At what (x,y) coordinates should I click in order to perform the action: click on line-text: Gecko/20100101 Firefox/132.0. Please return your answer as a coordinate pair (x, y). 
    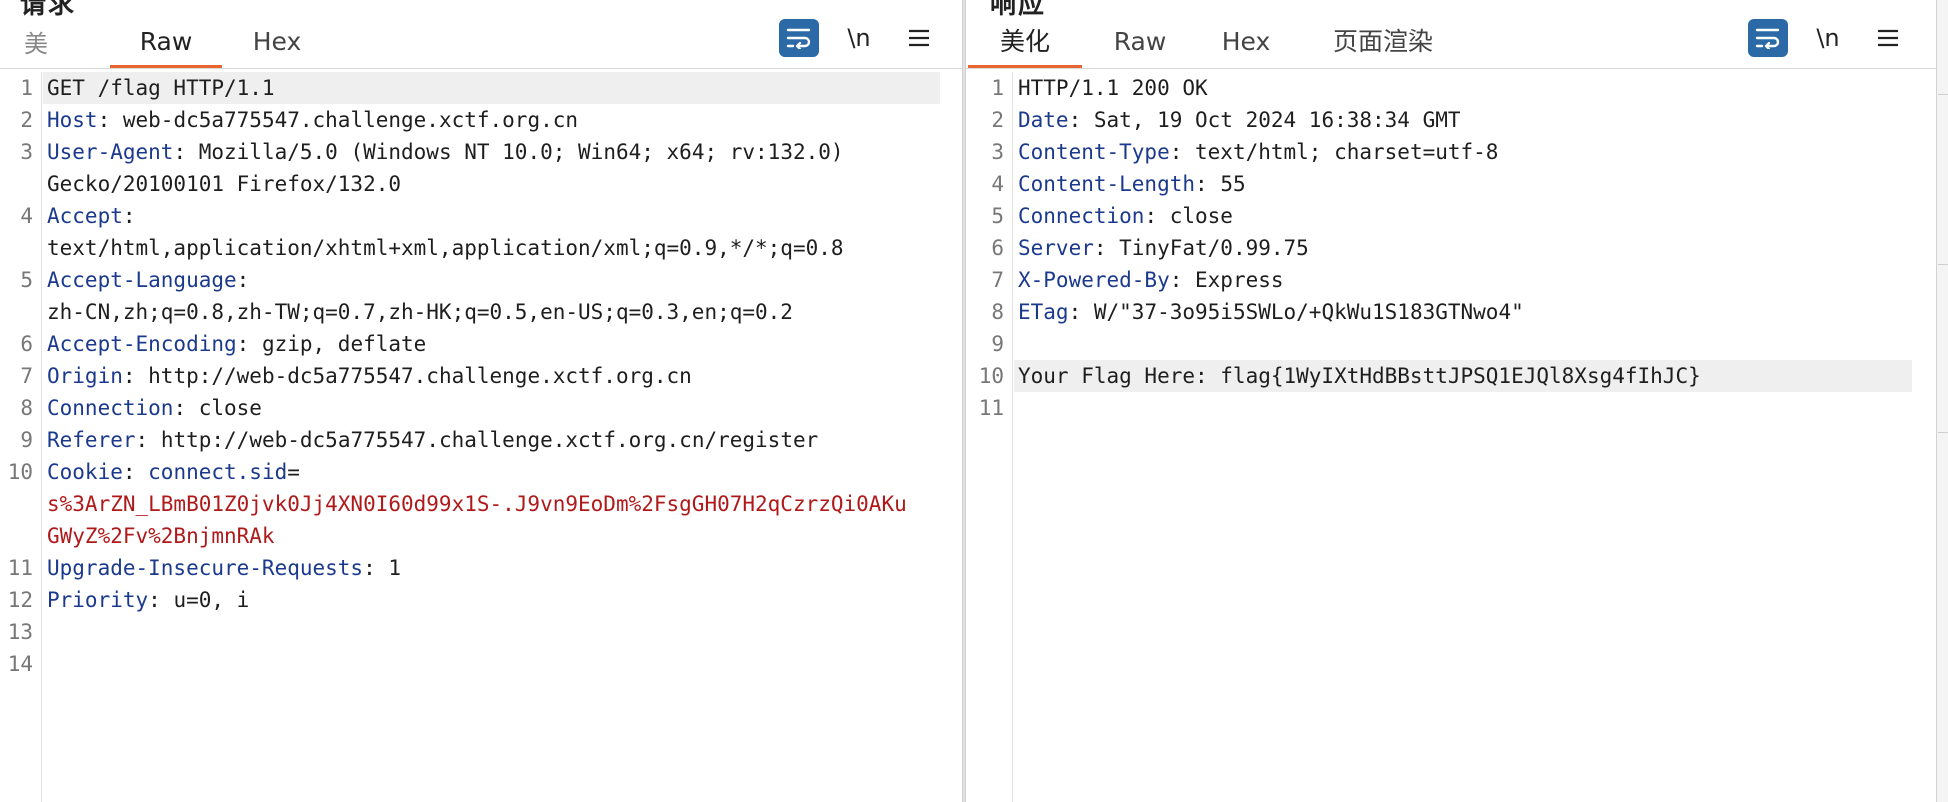
    Looking at the image, I should click on (224, 184).